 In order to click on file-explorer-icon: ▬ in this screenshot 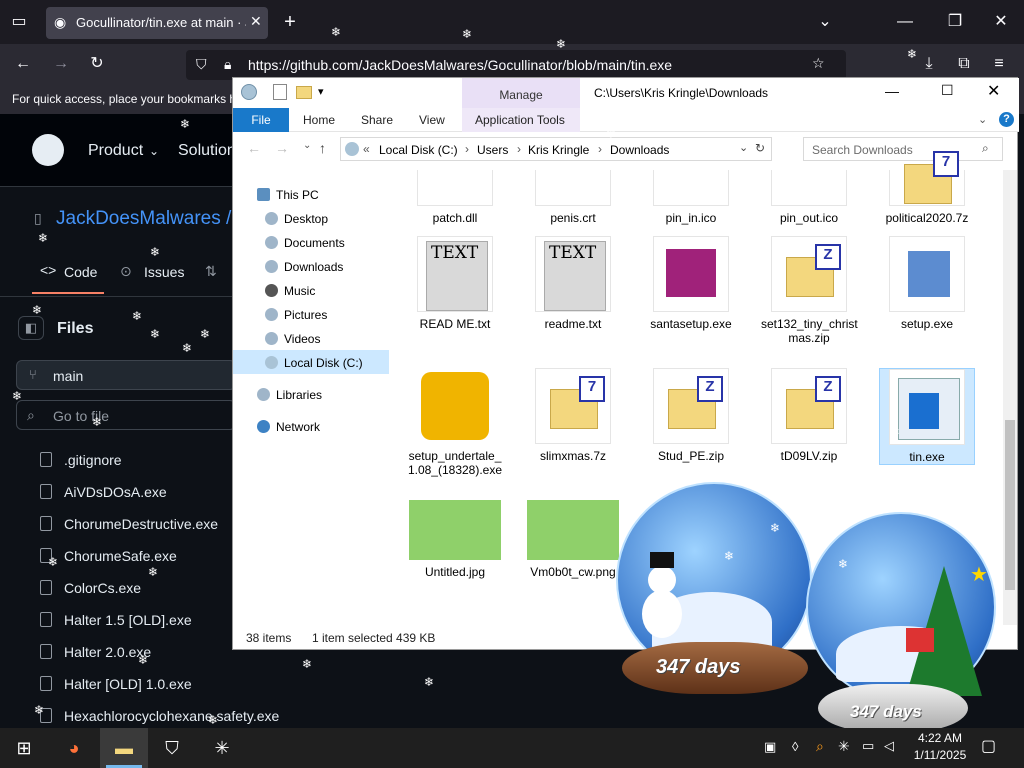, I will do `click(124, 748)`.